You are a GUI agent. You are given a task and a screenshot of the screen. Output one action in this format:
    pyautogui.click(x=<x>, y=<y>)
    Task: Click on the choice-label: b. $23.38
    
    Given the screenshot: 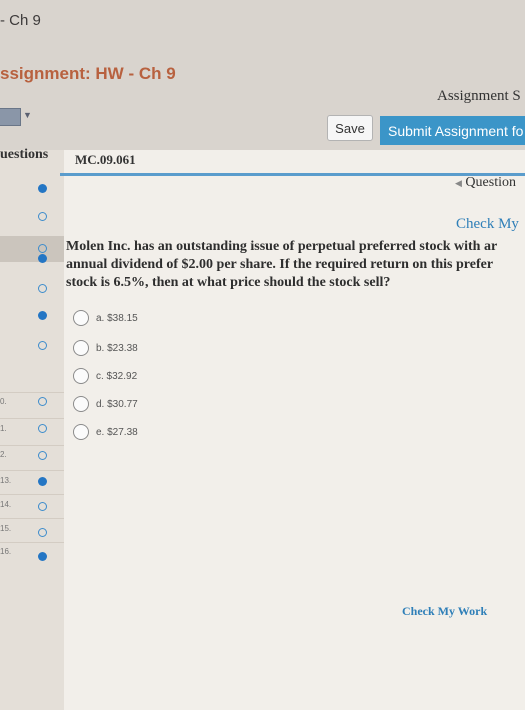 What is the action you would take?
    pyautogui.click(x=117, y=348)
    